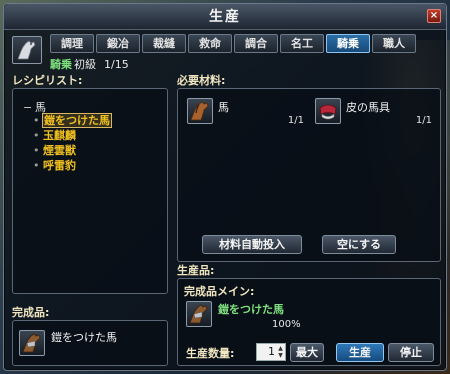 This screenshot has width=450, height=374. I want to click on skill-rank: 初級, so click(85, 64).